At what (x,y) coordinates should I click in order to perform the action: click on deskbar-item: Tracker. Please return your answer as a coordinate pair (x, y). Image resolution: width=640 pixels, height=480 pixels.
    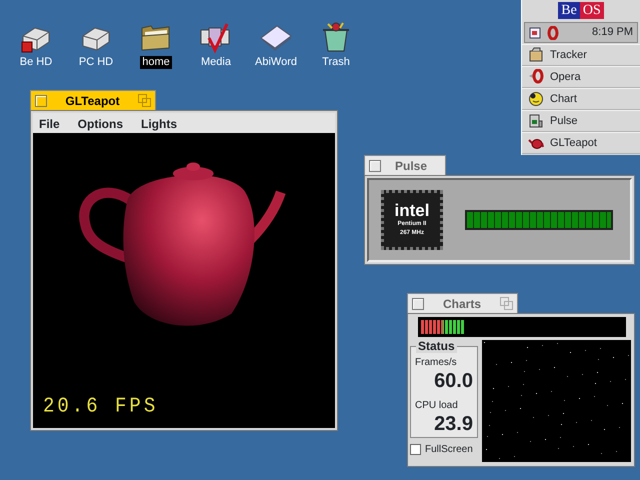
    Looking at the image, I should click on (581, 55).